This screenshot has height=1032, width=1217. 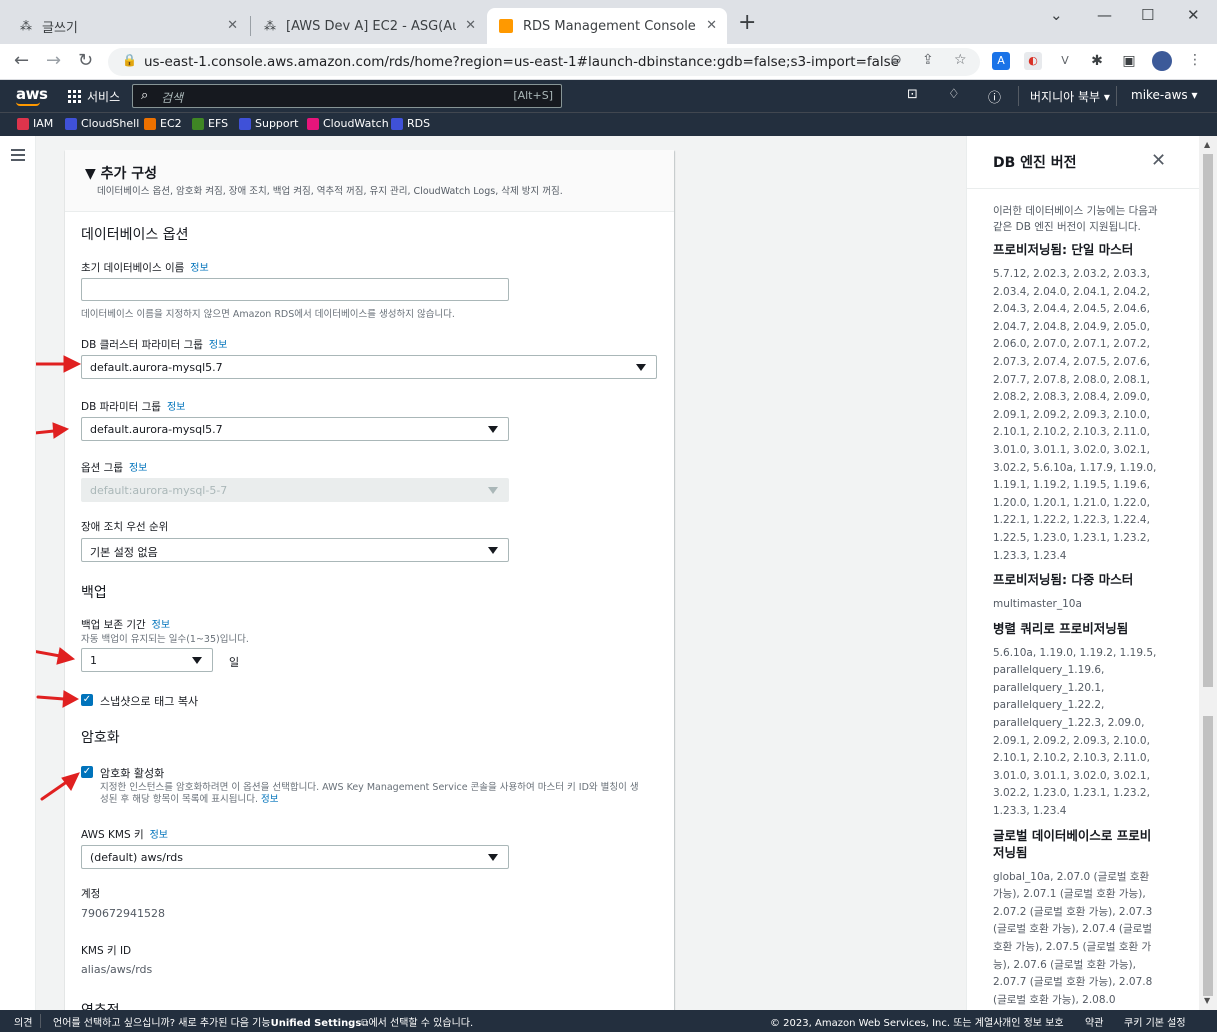 What do you see at coordinates (1162, 61) in the screenshot?
I see `profile-avatar` at bounding box center [1162, 61].